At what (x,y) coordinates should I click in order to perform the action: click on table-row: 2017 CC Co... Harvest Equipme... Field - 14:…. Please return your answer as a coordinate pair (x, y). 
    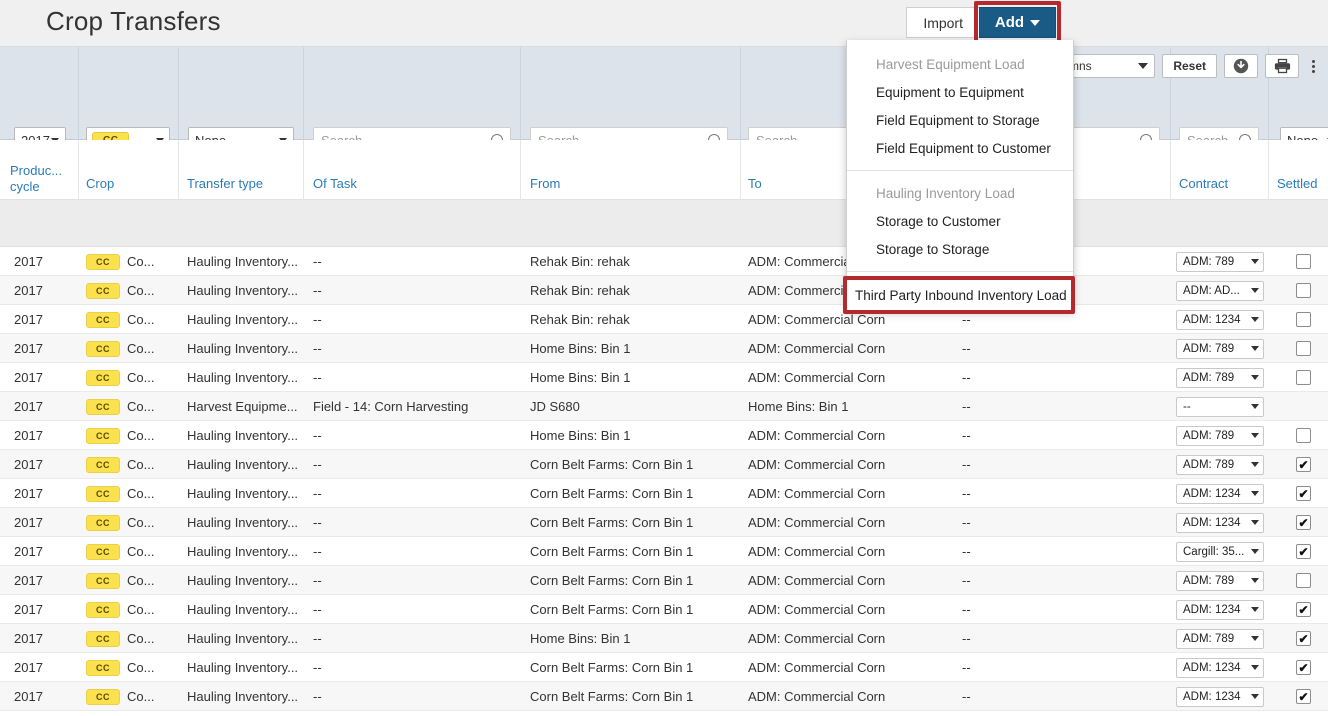
    Looking at the image, I should click on (664, 406).